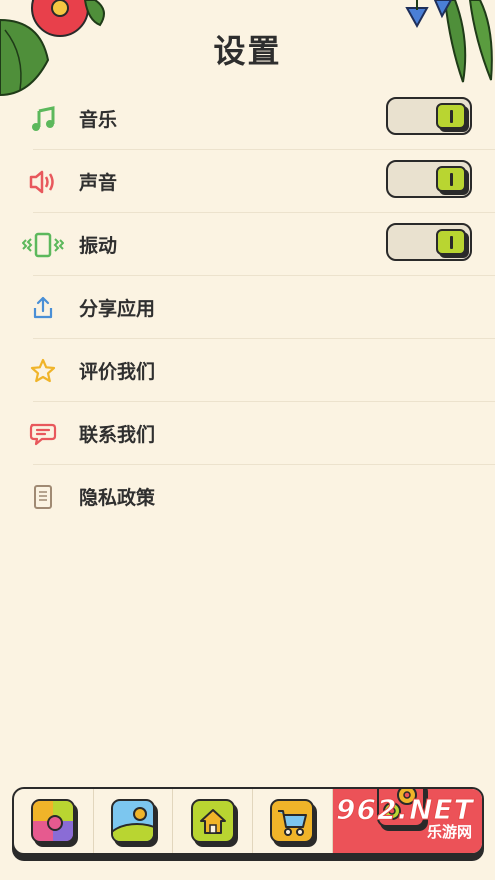  I want to click on tab-puzzle, so click(54, 821).